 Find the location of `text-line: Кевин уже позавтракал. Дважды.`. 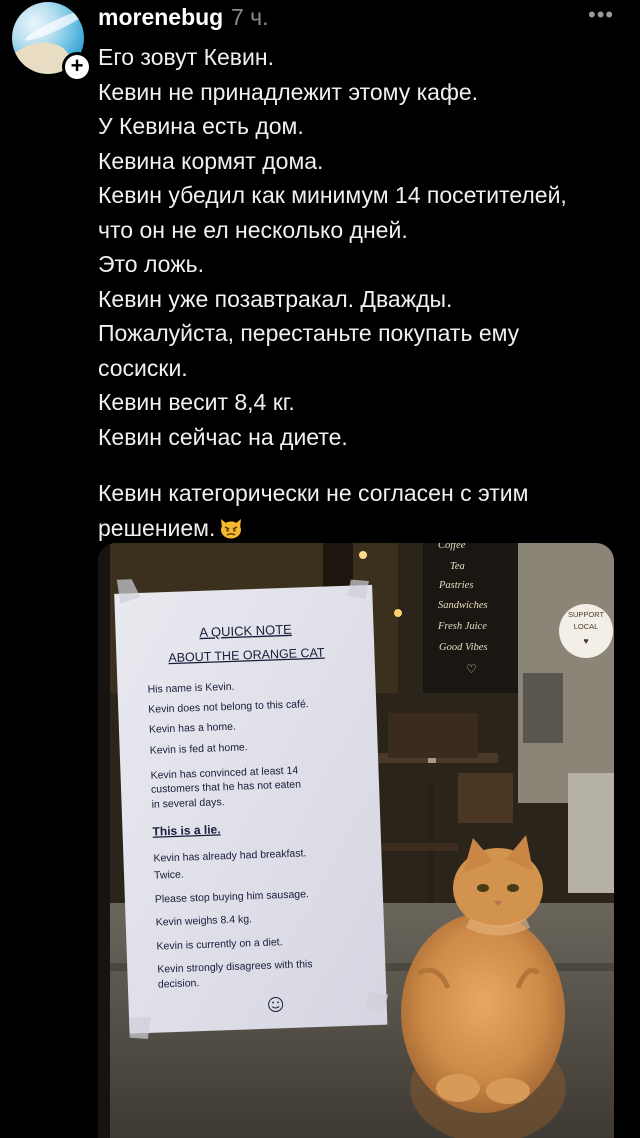

text-line: Кевин уже позавтракал. Дважды. is located at coordinates (275, 298).